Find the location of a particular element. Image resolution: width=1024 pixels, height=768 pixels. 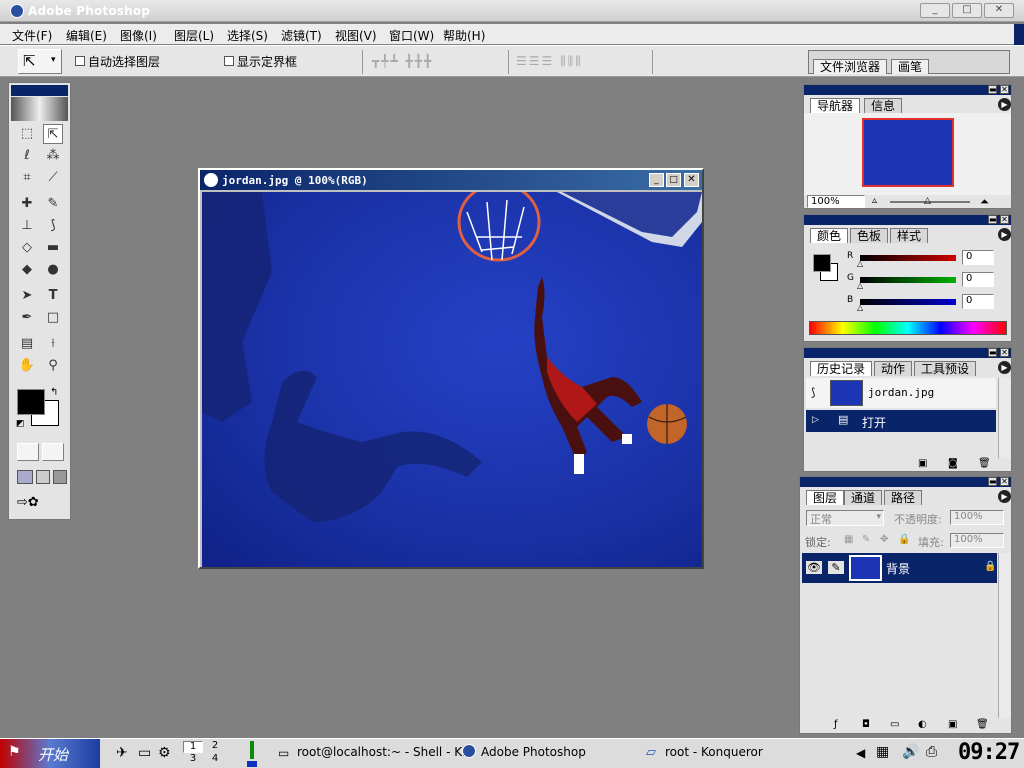

history-brush-source-icon: ⟆ is located at coordinates (813, 392).